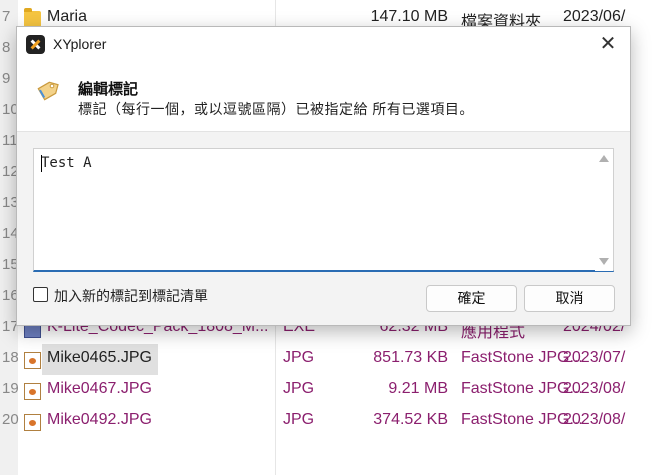 This screenshot has width=653, height=475. What do you see at coordinates (471, 298) in the screenshot?
I see `ok-button: 確定` at bounding box center [471, 298].